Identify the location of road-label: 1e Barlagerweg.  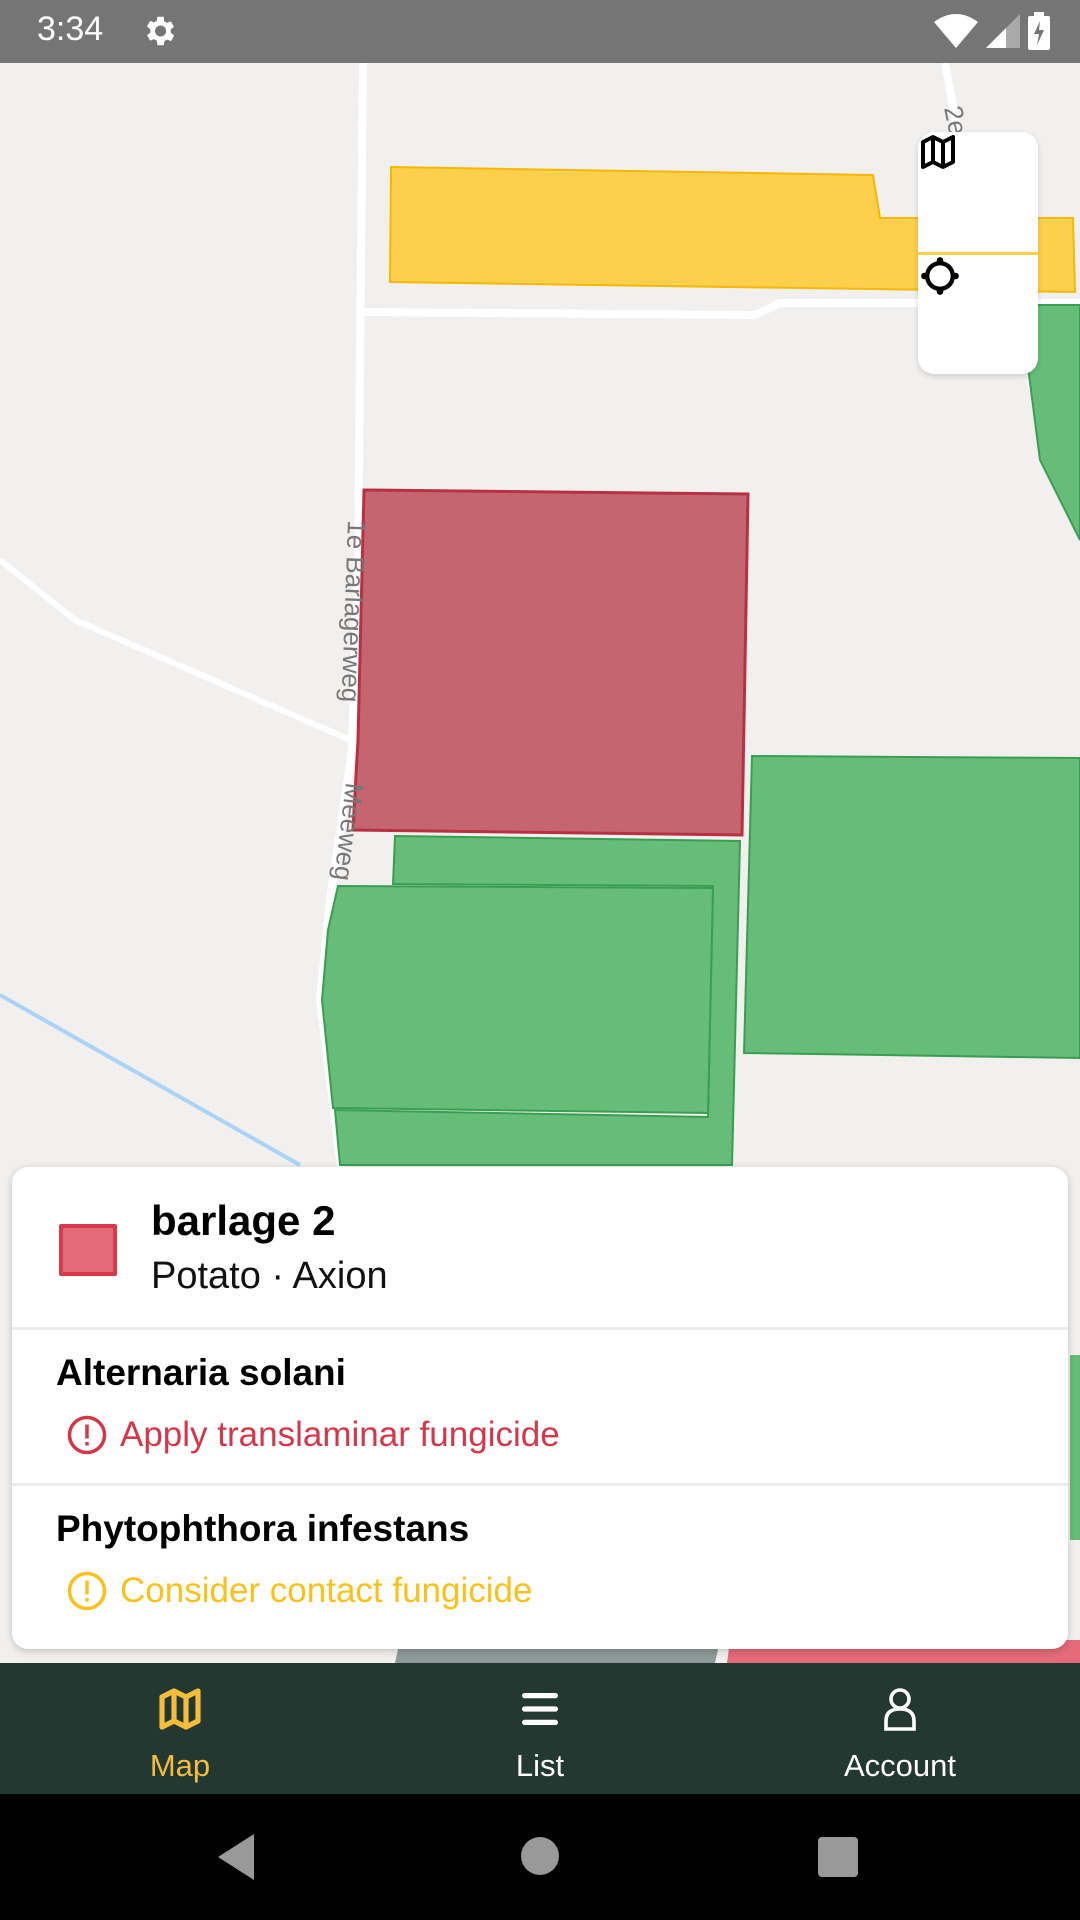
(354, 611).